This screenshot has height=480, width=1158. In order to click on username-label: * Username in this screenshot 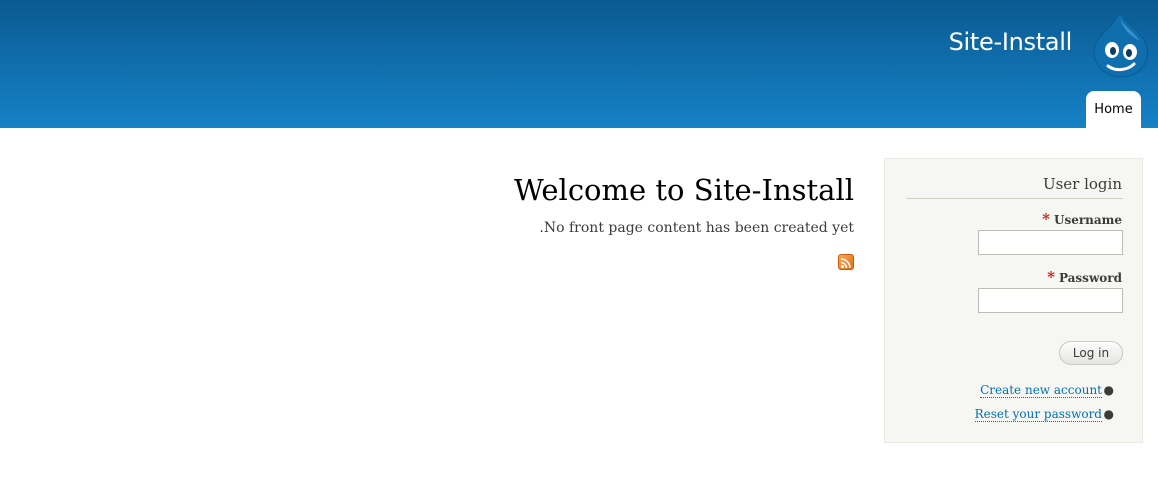, I will do `click(1082, 219)`.